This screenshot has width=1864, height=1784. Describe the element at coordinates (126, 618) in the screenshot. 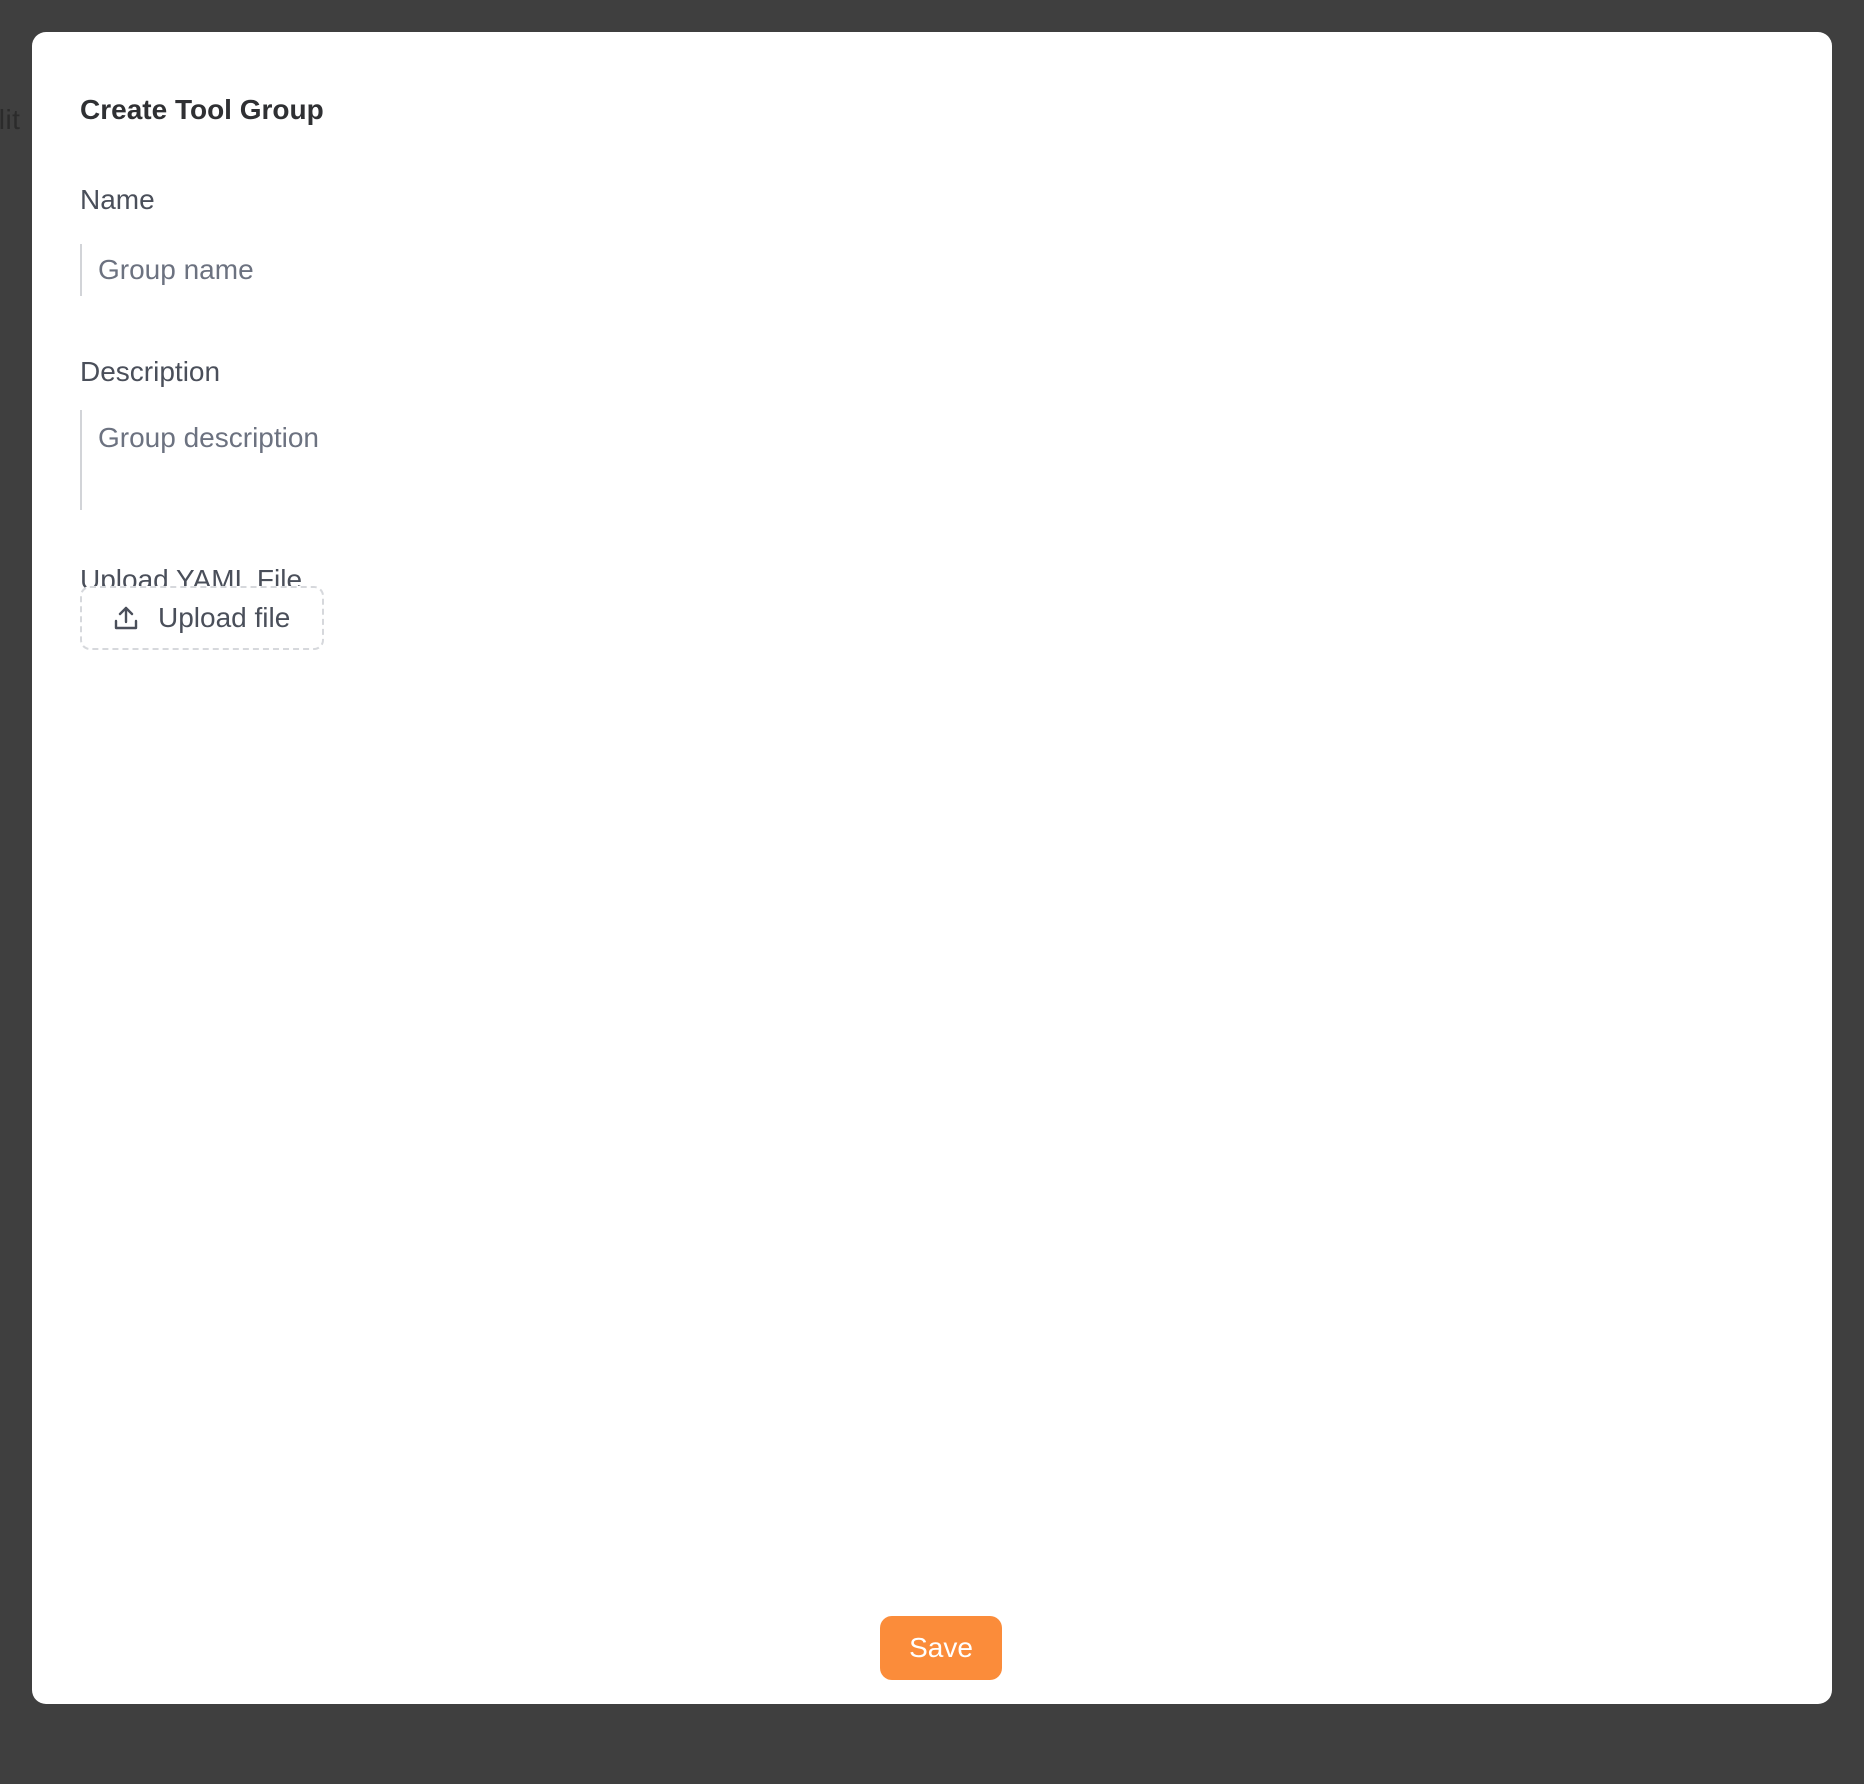

I see `upload-icon` at that location.